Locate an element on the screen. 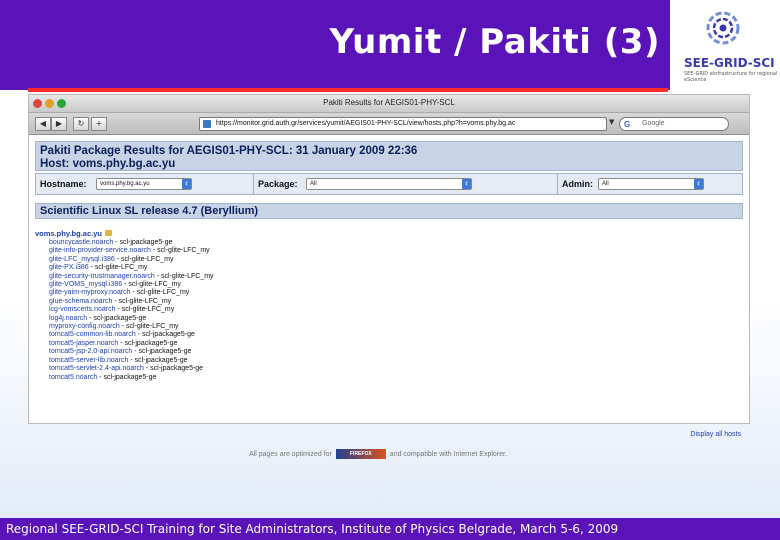  hostname-select-value: voms.phy.bg.ac.yu is located at coordinates (125, 184).